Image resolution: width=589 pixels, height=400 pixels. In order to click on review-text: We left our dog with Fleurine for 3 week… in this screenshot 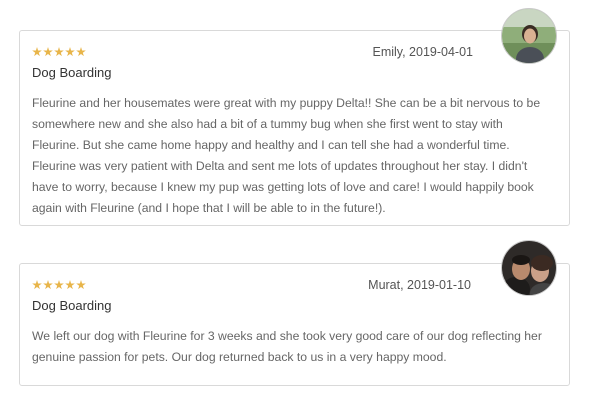, I will do `click(287, 346)`.